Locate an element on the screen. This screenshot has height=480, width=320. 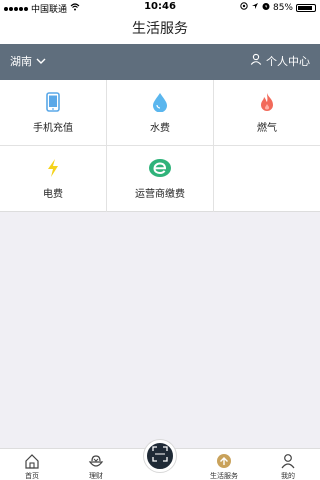
user-center-label: 个人中心 is located at coordinates (288, 61).